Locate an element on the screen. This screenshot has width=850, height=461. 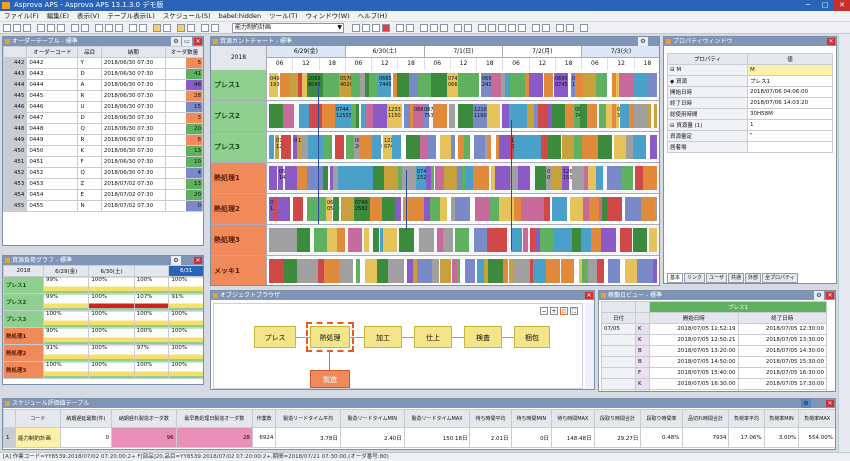
qty-cell: 0 is located at coordinates (183, 206).